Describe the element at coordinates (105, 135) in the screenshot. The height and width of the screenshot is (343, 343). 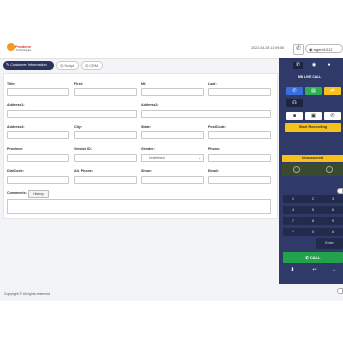
I see `city-input` at that location.